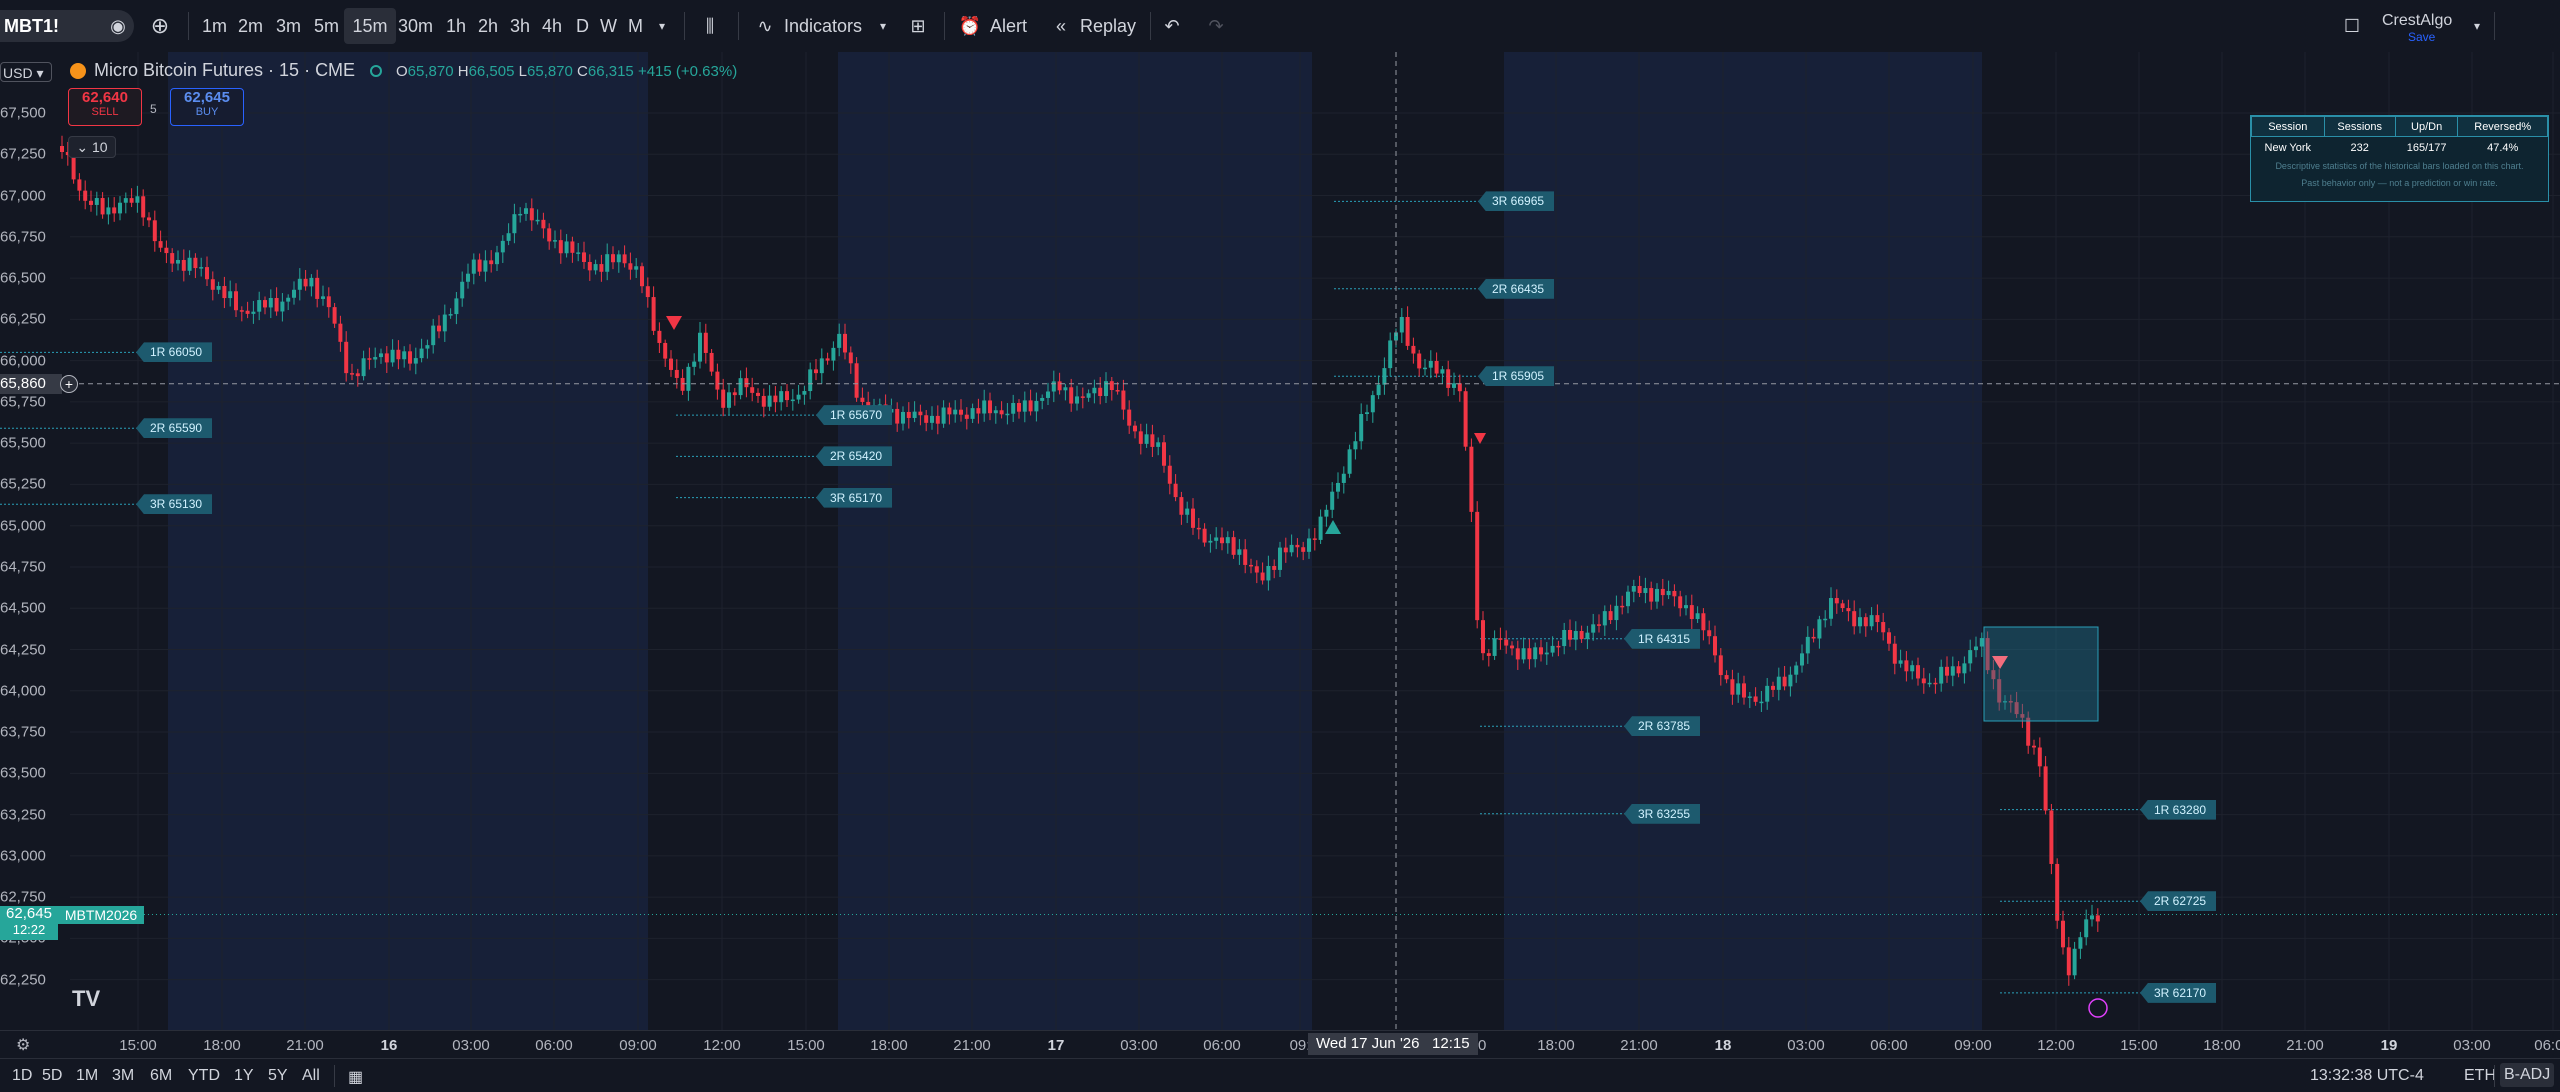 The width and height of the screenshot is (2560, 1092). What do you see at coordinates (23, 278) in the screenshot?
I see `price-tick-label: 66,500` at bounding box center [23, 278].